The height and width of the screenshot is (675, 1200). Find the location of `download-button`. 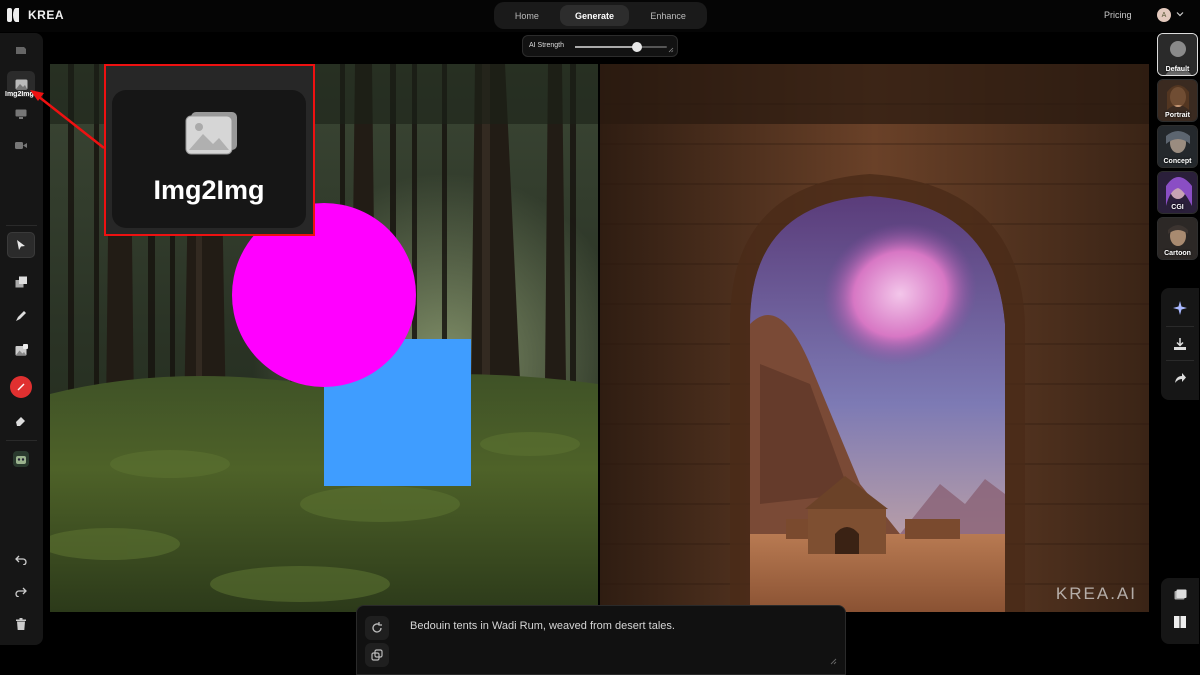

download-button is located at coordinates (1180, 344).